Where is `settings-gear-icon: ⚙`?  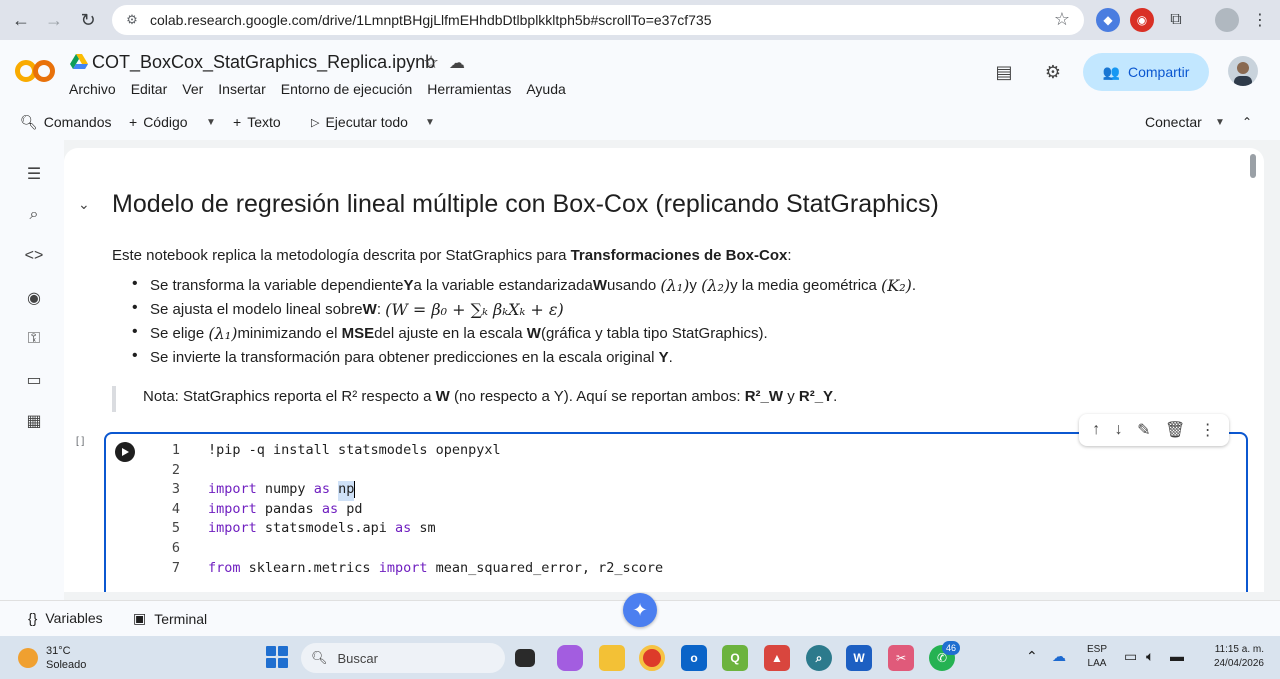 settings-gear-icon: ⚙ is located at coordinates (1053, 72).